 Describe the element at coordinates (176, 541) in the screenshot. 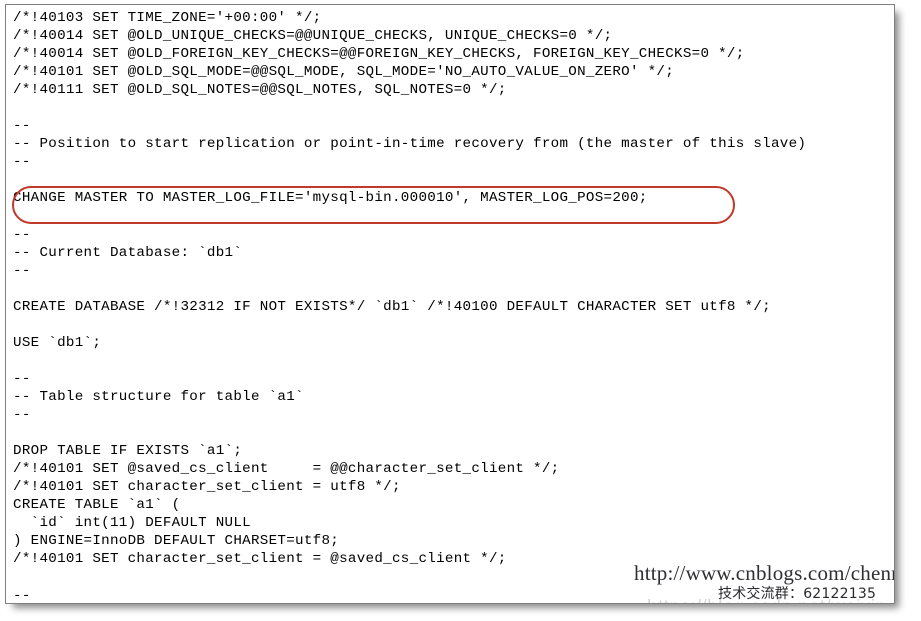

I see `code-line: ) ENGINE=InnoDB DEFAULT CHARSET=utf8;` at that location.